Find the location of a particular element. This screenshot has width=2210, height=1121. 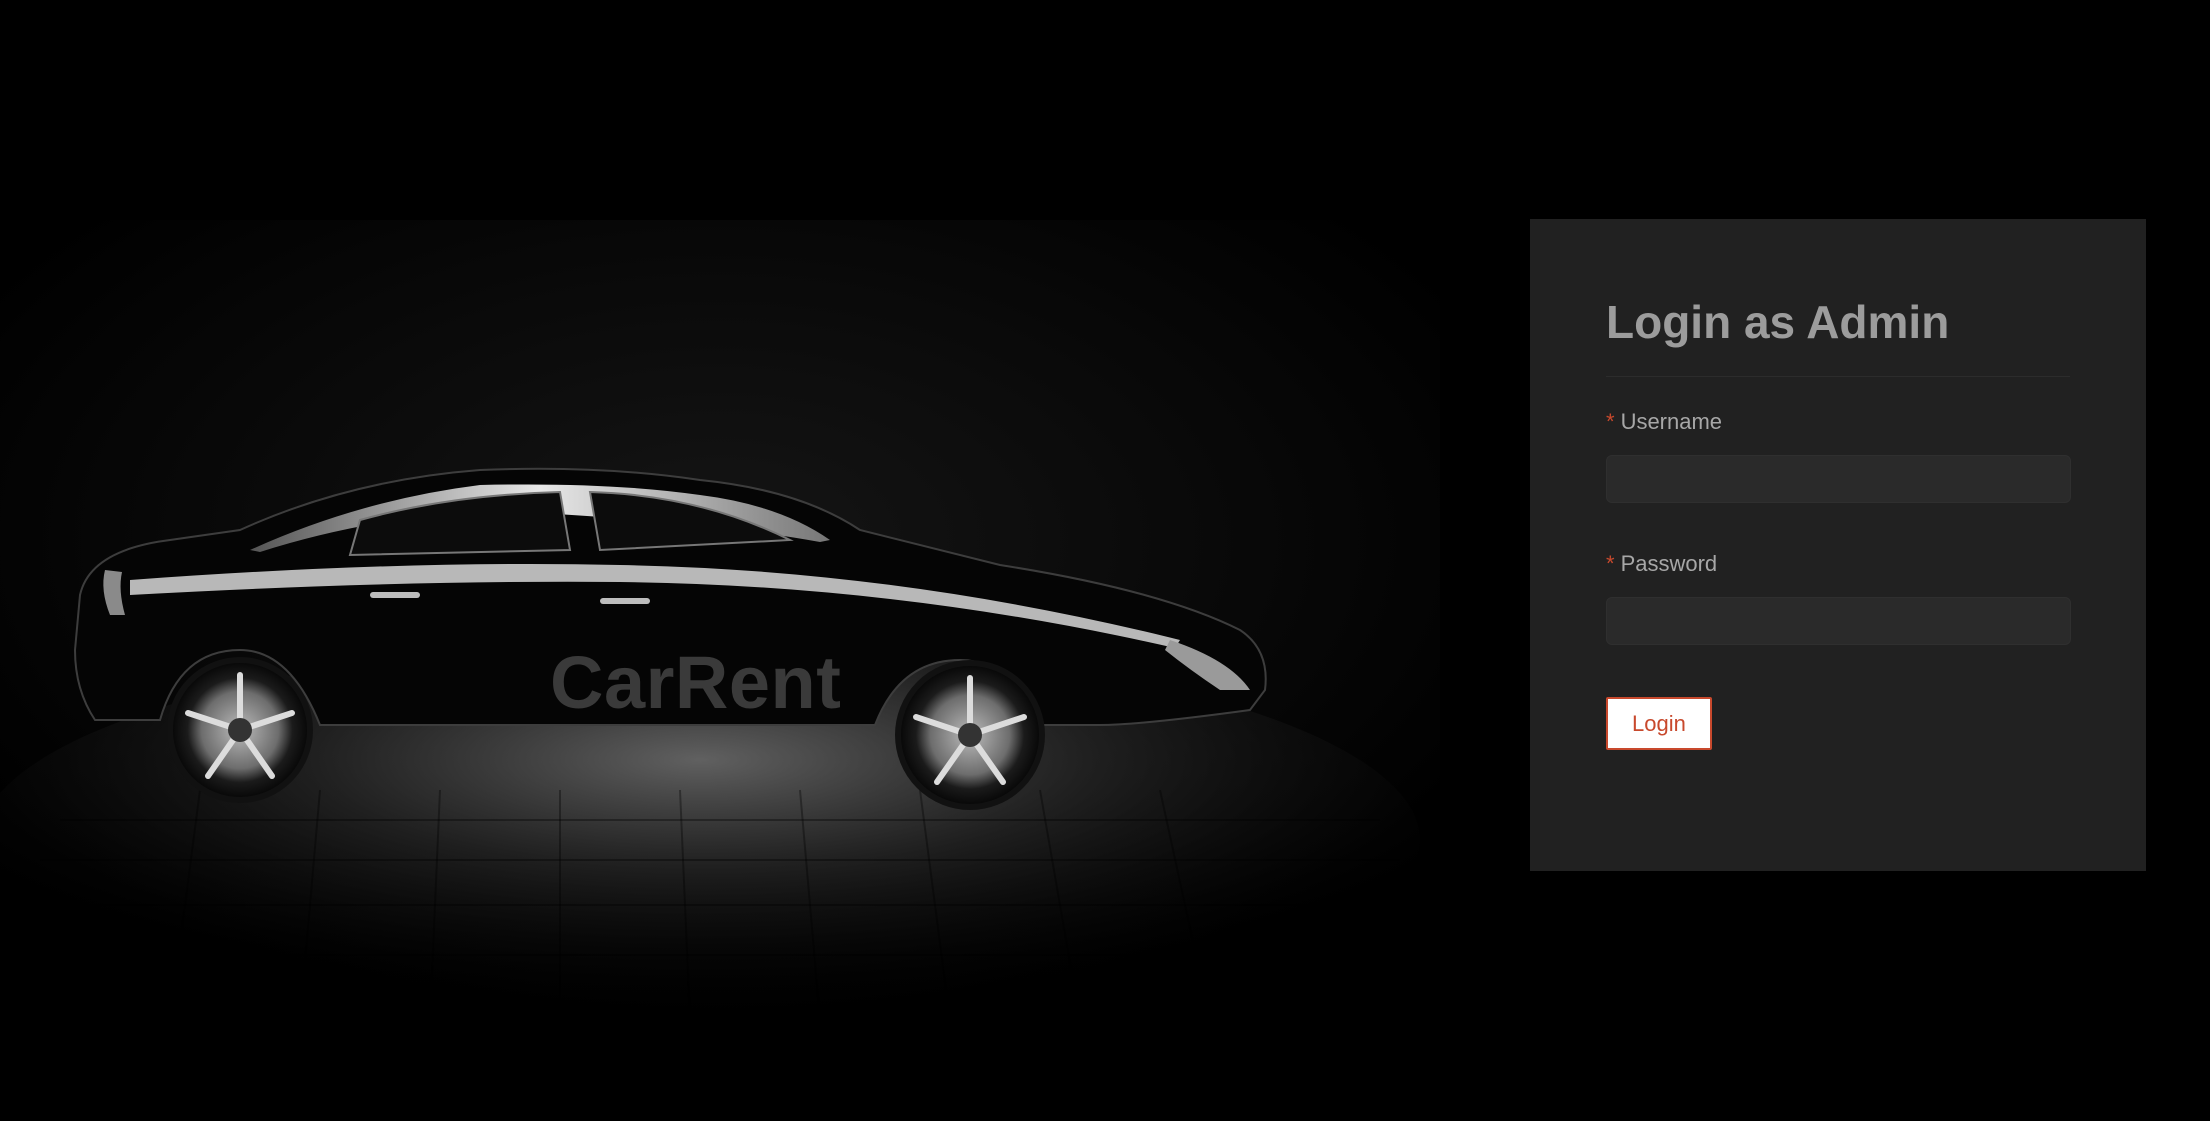

password-field-group: * Password is located at coordinates (1838, 598).